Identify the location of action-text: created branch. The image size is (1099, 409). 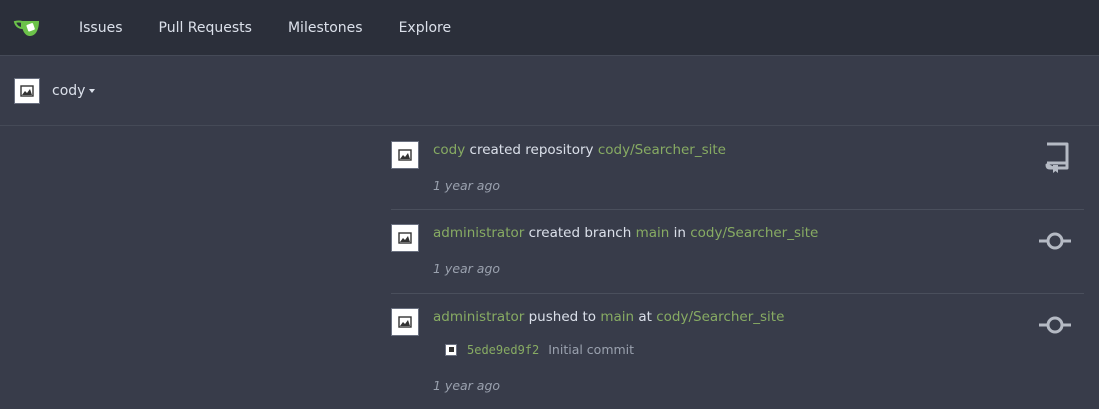
(580, 233).